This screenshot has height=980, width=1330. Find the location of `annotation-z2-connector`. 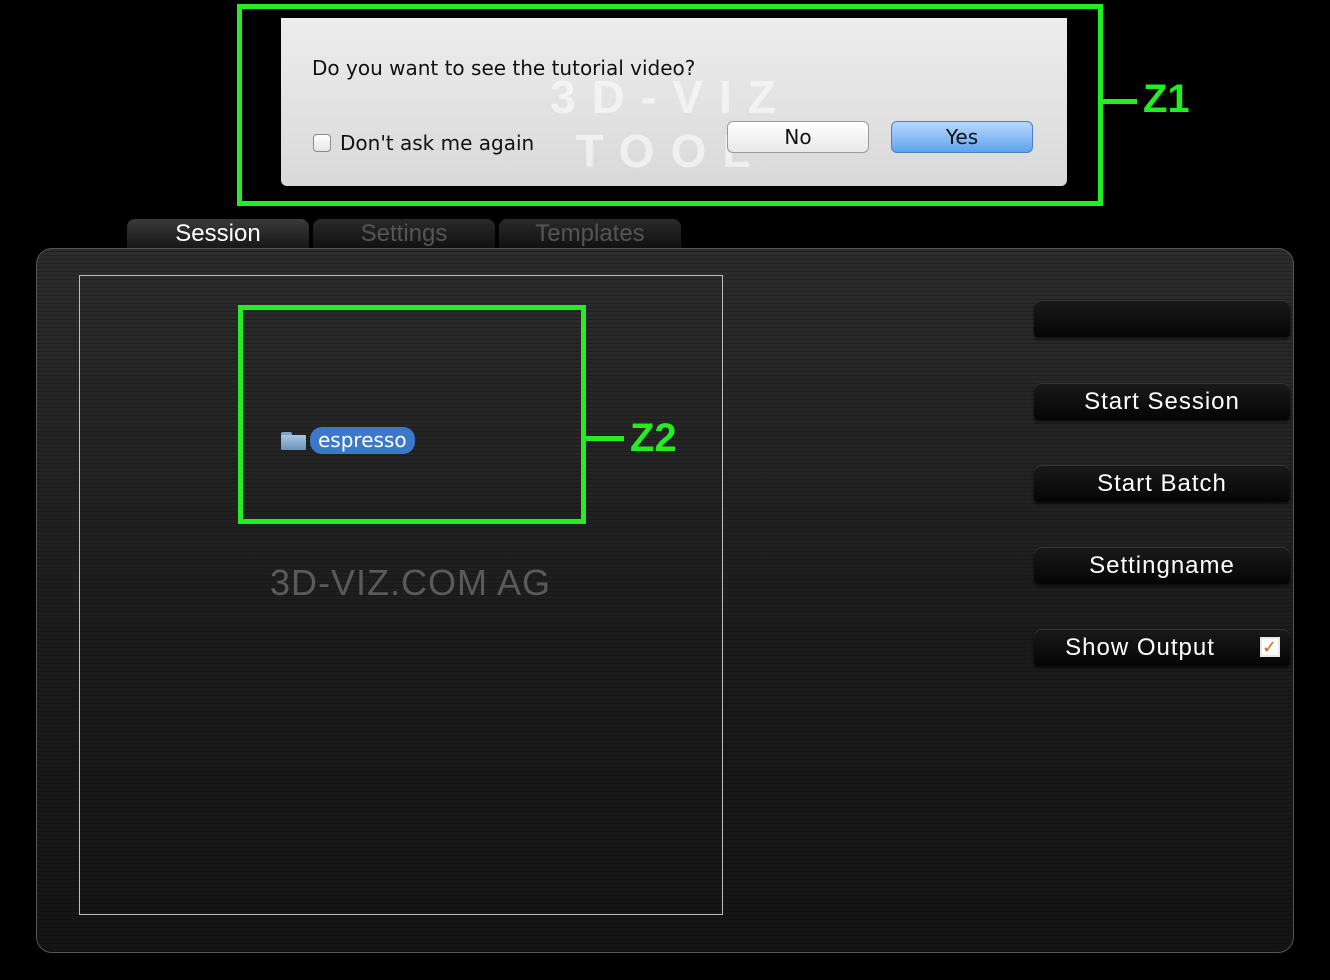

annotation-z2-connector is located at coordinates (605, 438).